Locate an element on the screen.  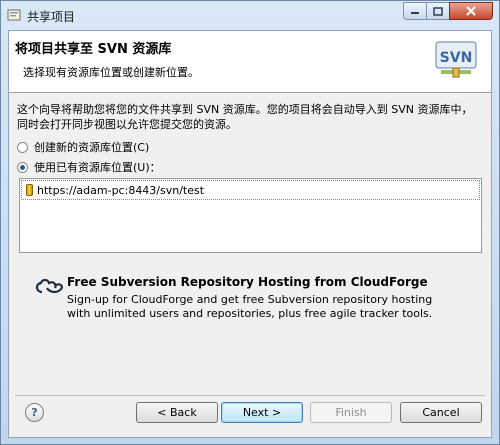
create-location-radio is located at coordinates (22, 147).